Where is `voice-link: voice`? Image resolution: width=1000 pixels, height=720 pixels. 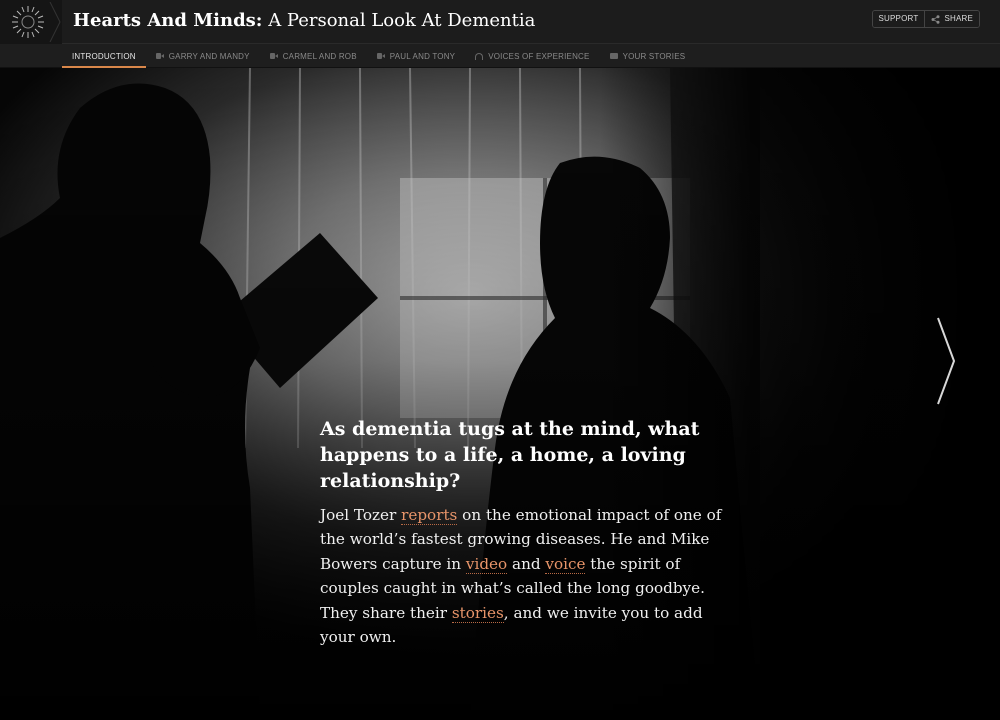 voice-link: voice is located at coordinates (565, 564).